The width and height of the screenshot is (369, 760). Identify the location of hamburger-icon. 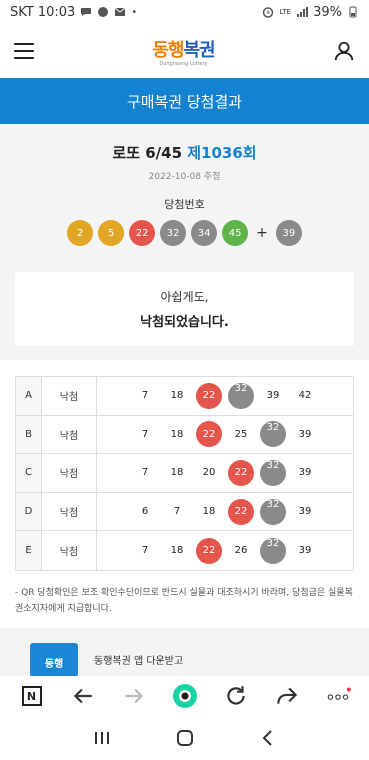
(24, 51).